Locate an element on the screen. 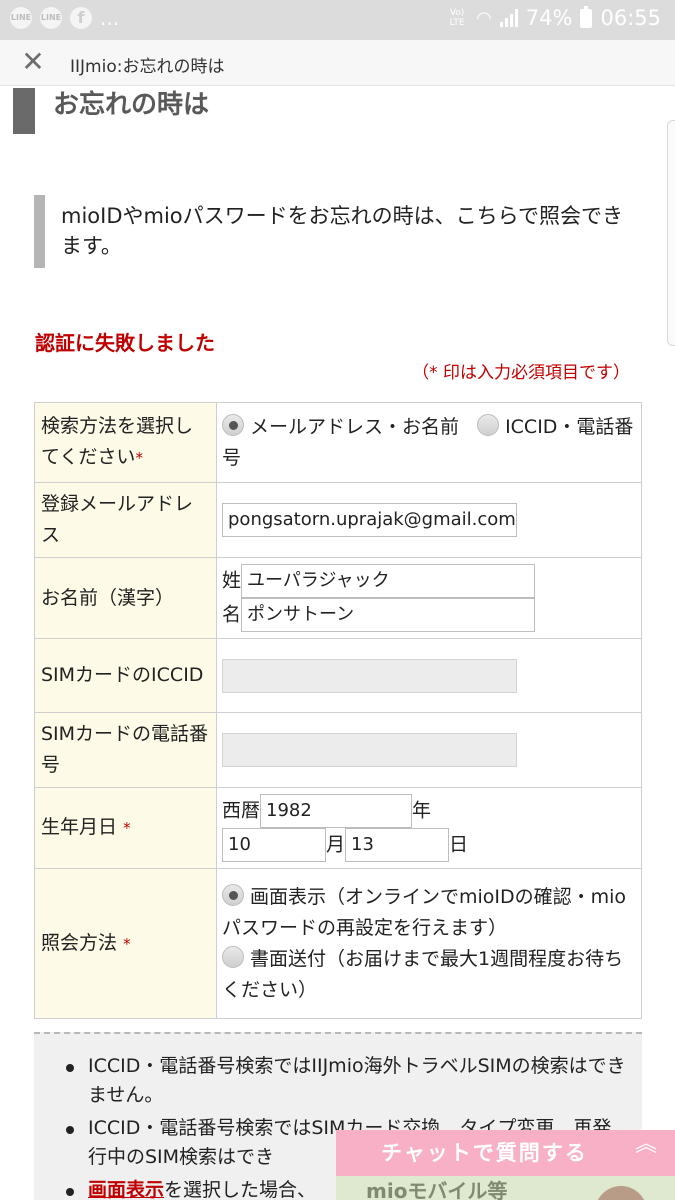  radio-mail-name is located at coordinates (233, 424).